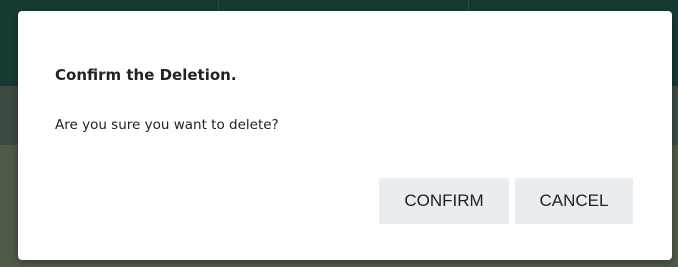 The image size is (678, 267). What do you see at coordinates (167, 125) in the screenshot?
I see `dialog-message: Are you sure you want to delete?` at bounding box center [167, 125].